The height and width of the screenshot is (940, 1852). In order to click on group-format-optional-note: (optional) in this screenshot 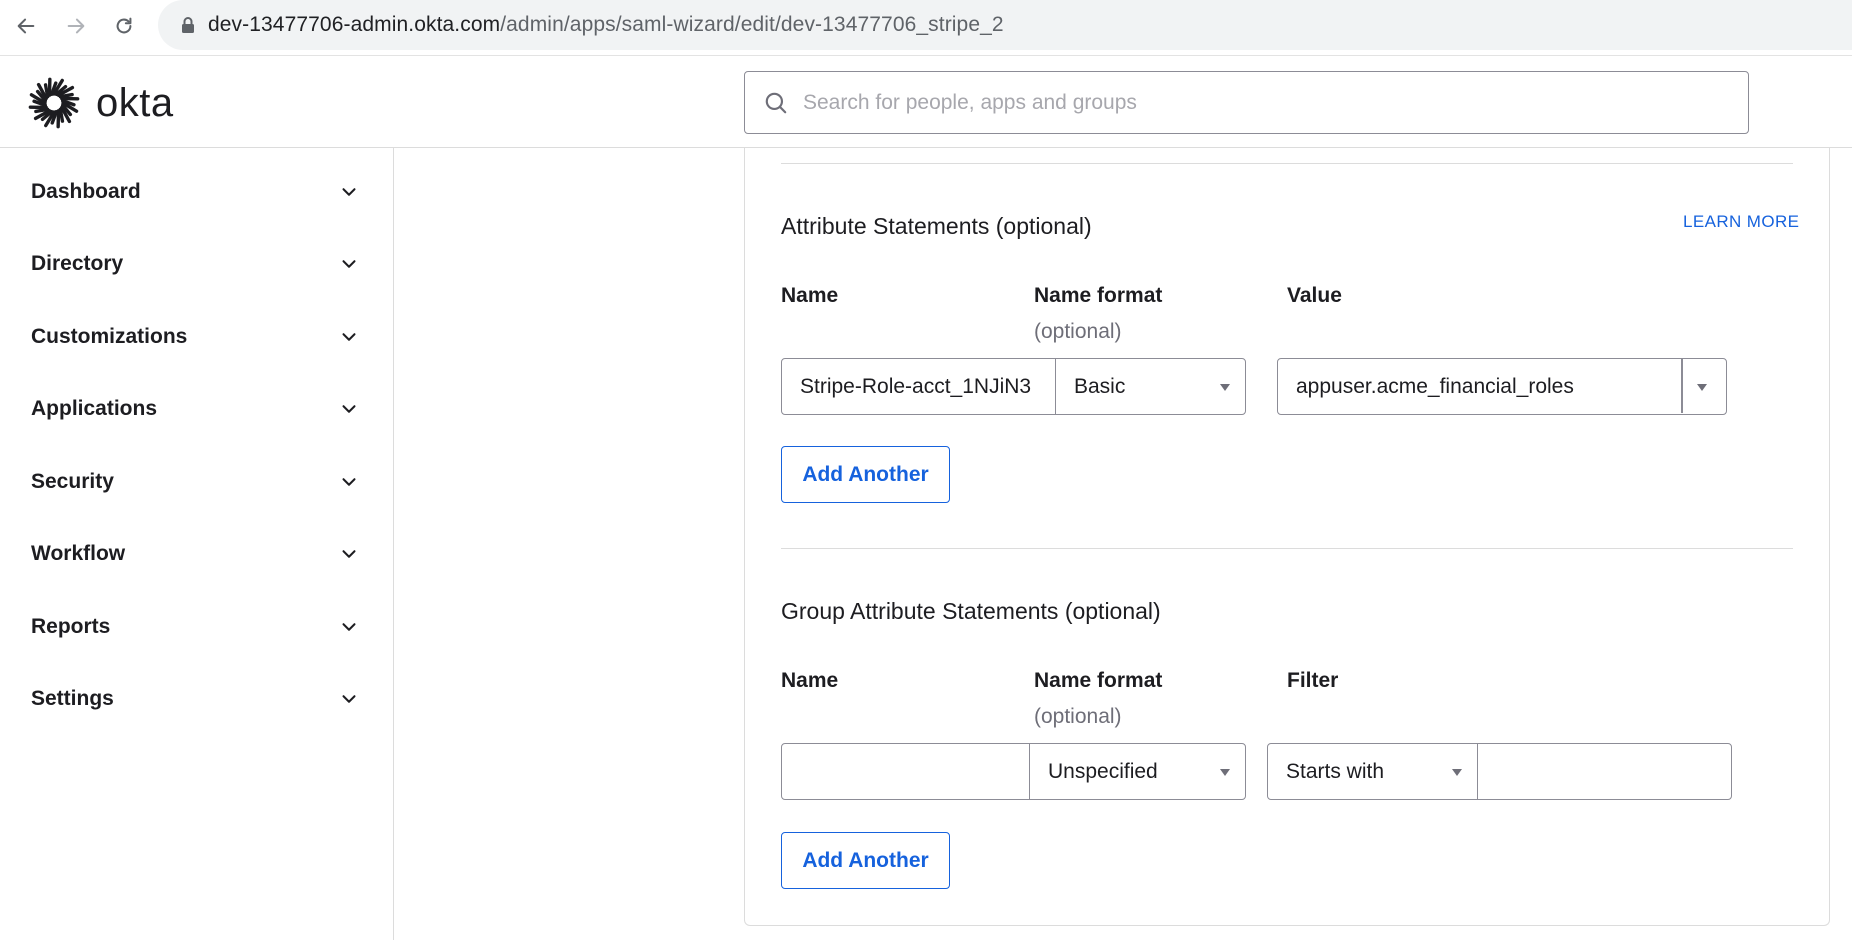, I will do `click(1078, 716)`.